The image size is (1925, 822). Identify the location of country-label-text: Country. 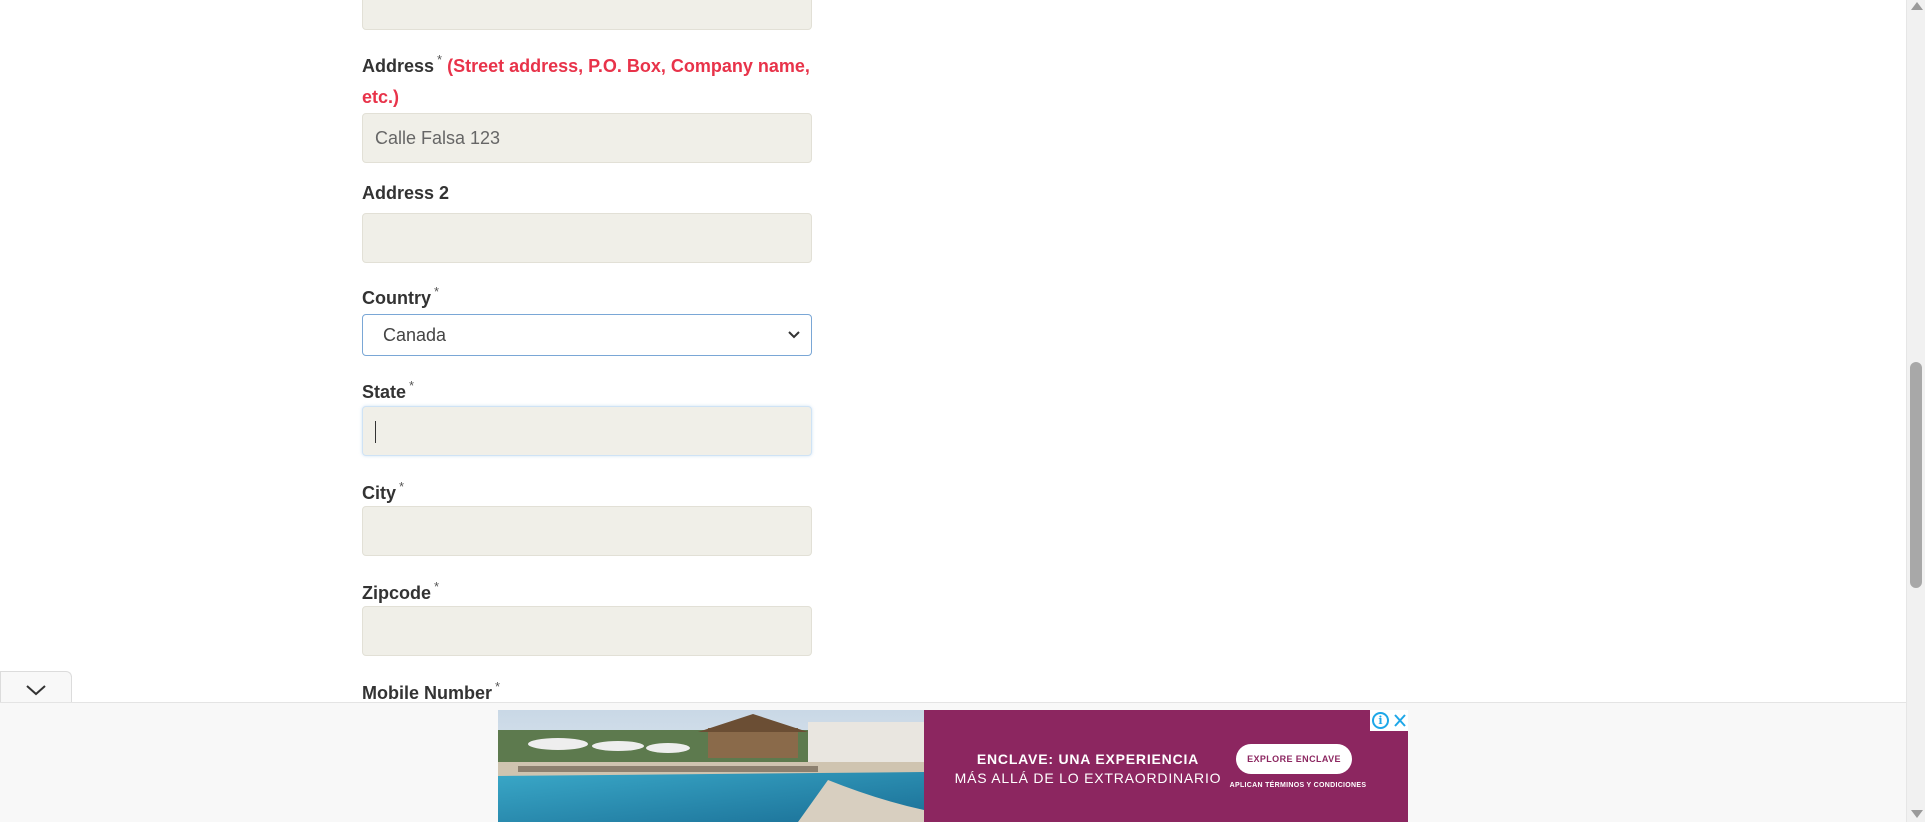
(396, 298).